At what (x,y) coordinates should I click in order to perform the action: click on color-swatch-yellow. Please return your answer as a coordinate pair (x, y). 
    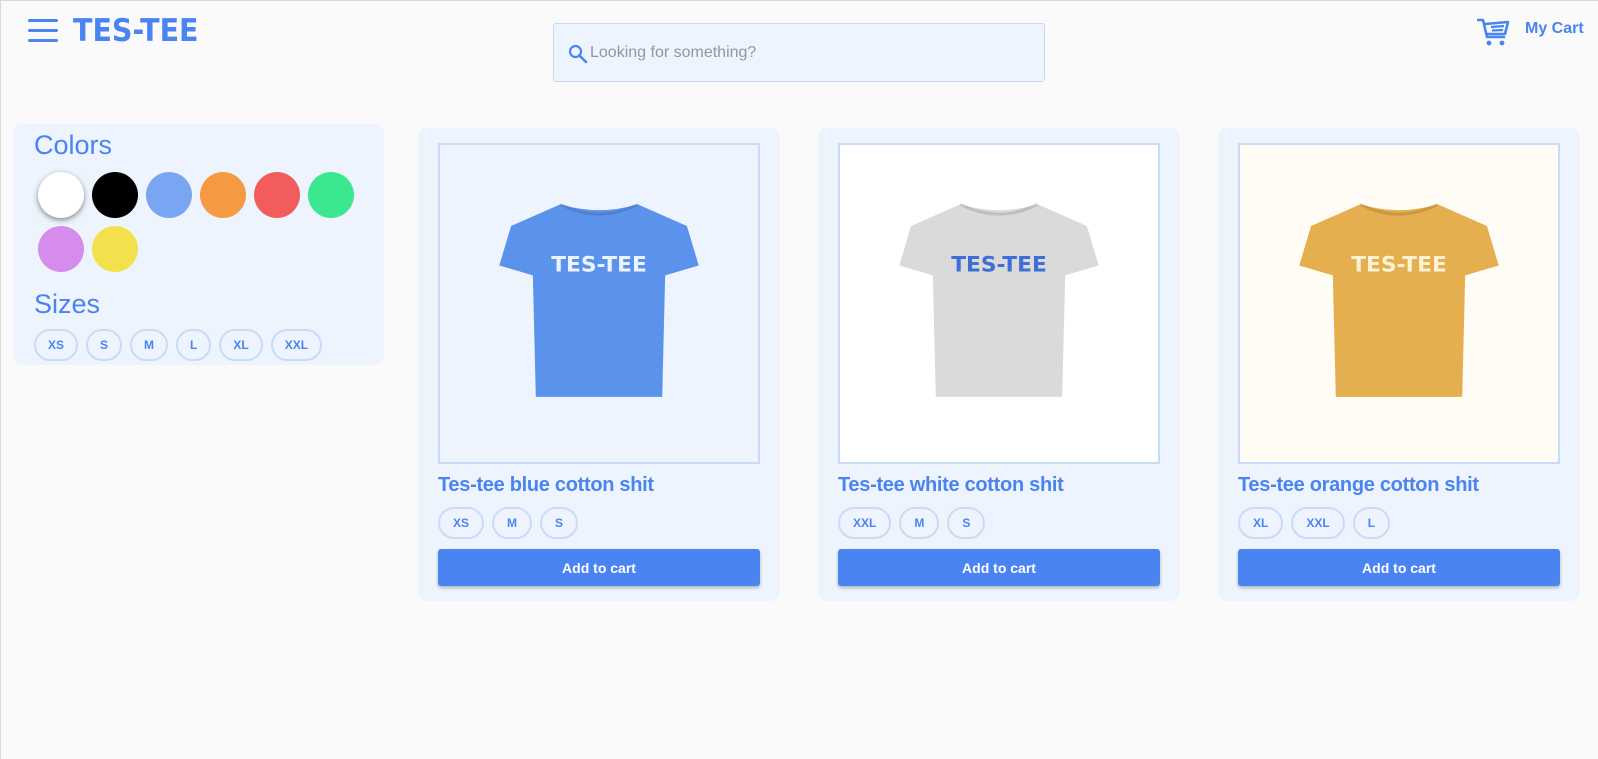
    Looking at the image, I should click on (115, 249).